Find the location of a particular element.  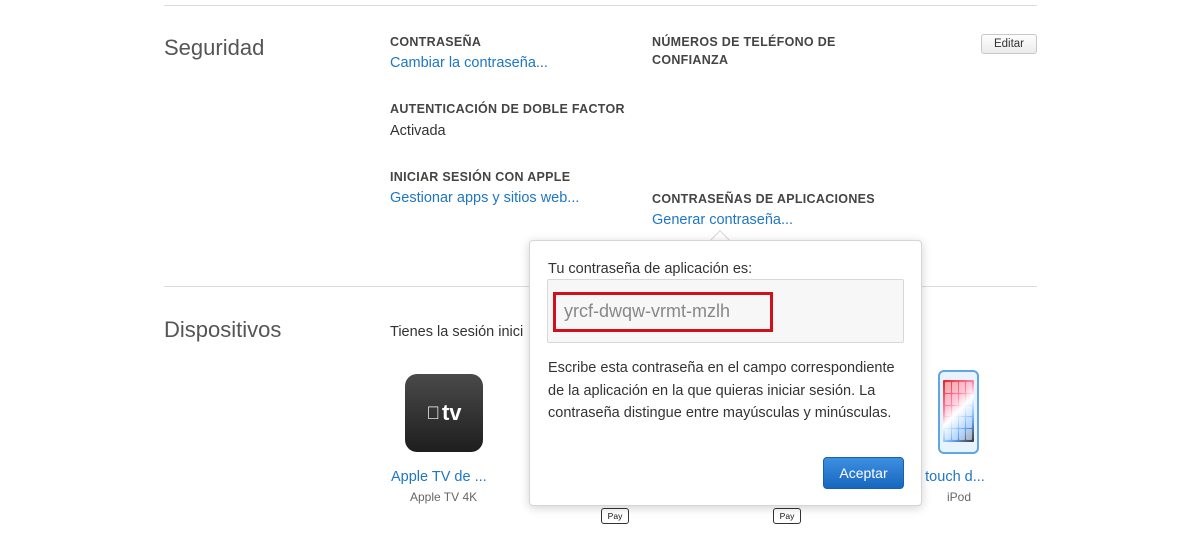

generated-password: yrcf-dwqw-vrmt-mzlh is located at coordinates (647, 311).